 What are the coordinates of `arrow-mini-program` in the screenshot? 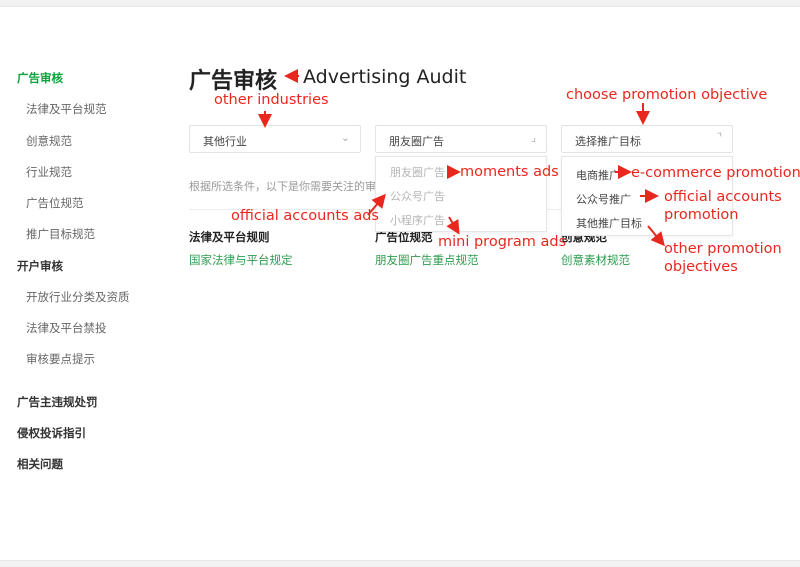 It's located at (453, 225).